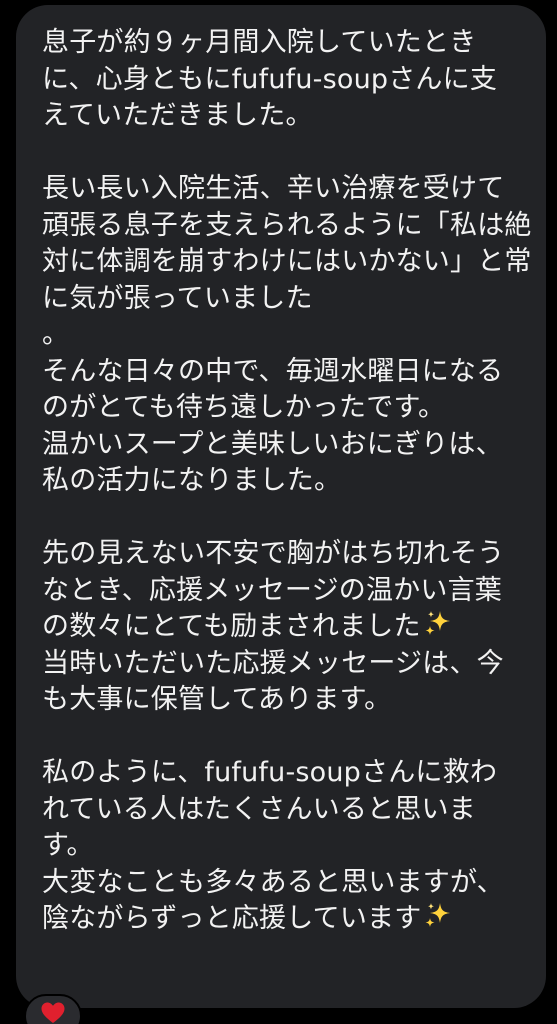 The width and height of the screenshot is (557, 1024). I want to click on heart-icon, so click(53, 1012).